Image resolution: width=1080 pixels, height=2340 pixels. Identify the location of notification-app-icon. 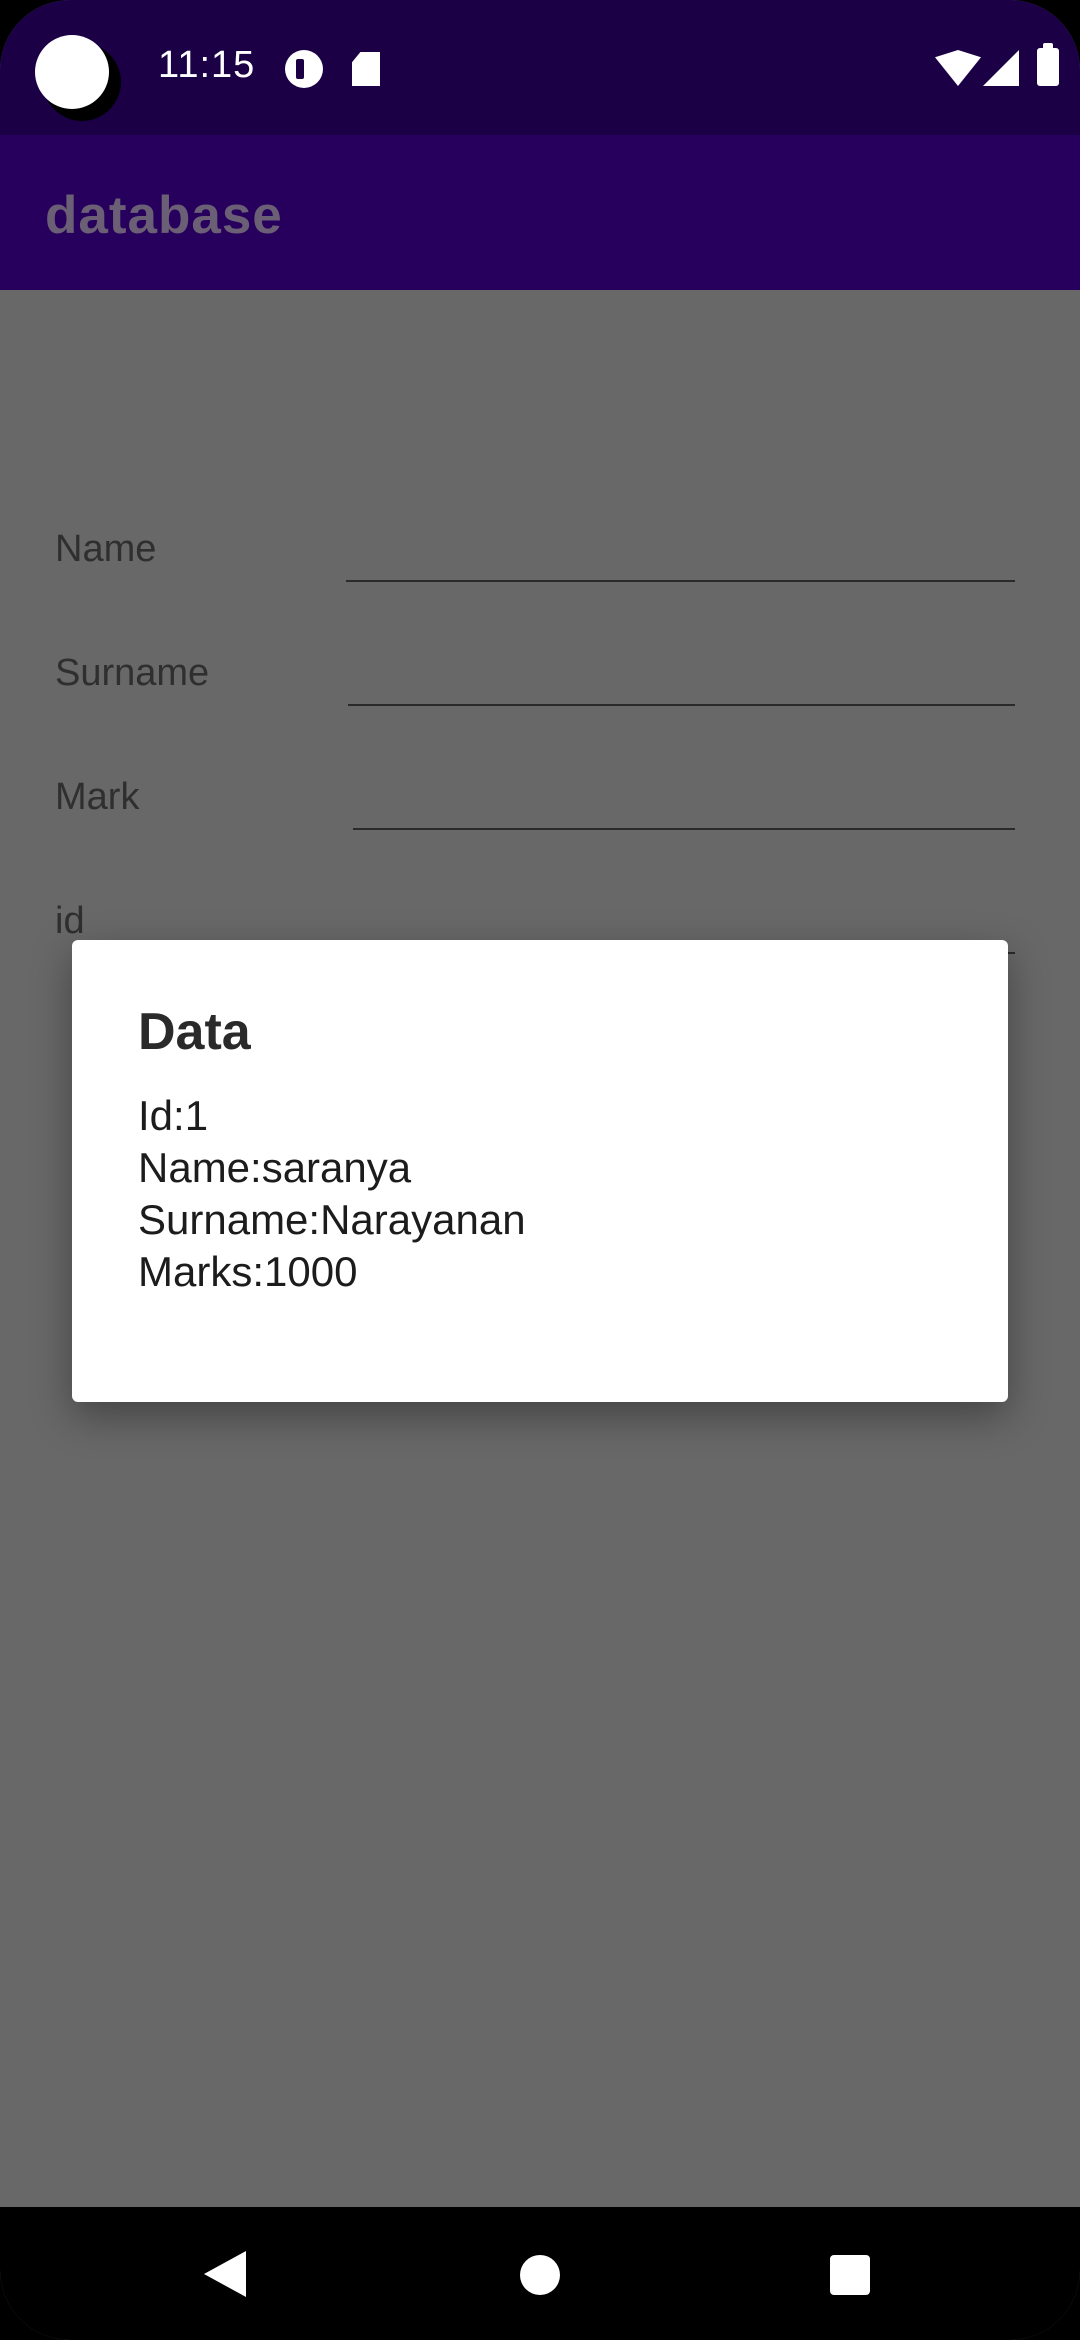
(304, 69).